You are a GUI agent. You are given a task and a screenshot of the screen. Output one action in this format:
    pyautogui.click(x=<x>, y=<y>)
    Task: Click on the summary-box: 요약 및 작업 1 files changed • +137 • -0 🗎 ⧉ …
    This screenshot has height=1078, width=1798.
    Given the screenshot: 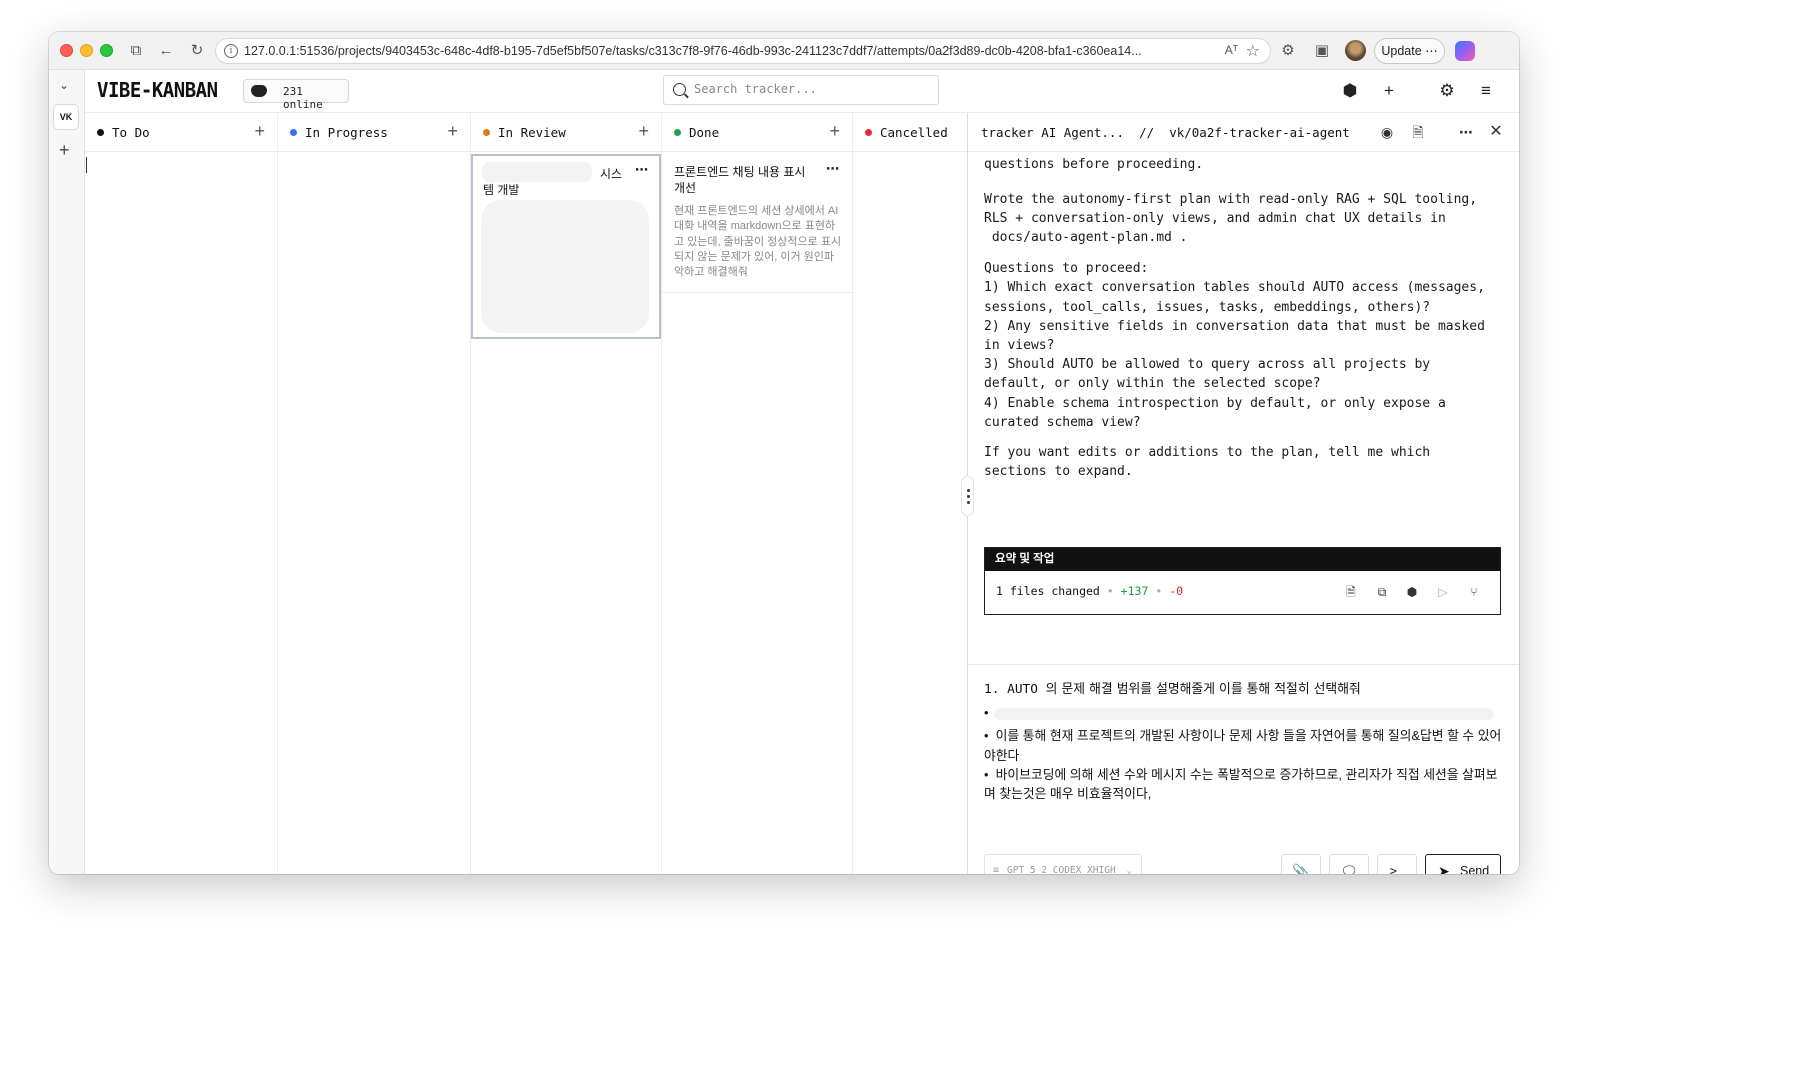 What is the action you would take?
    pyautogui.click(x=1242, y=581)
    